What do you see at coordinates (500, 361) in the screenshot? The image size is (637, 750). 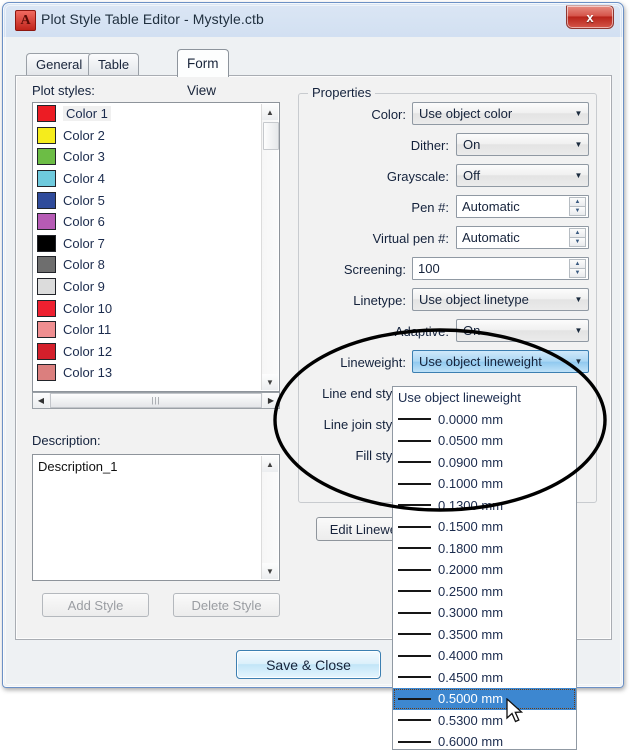 I see `lineweight-combo: Use object lineweight ▼` at bounding box center [500, 361].